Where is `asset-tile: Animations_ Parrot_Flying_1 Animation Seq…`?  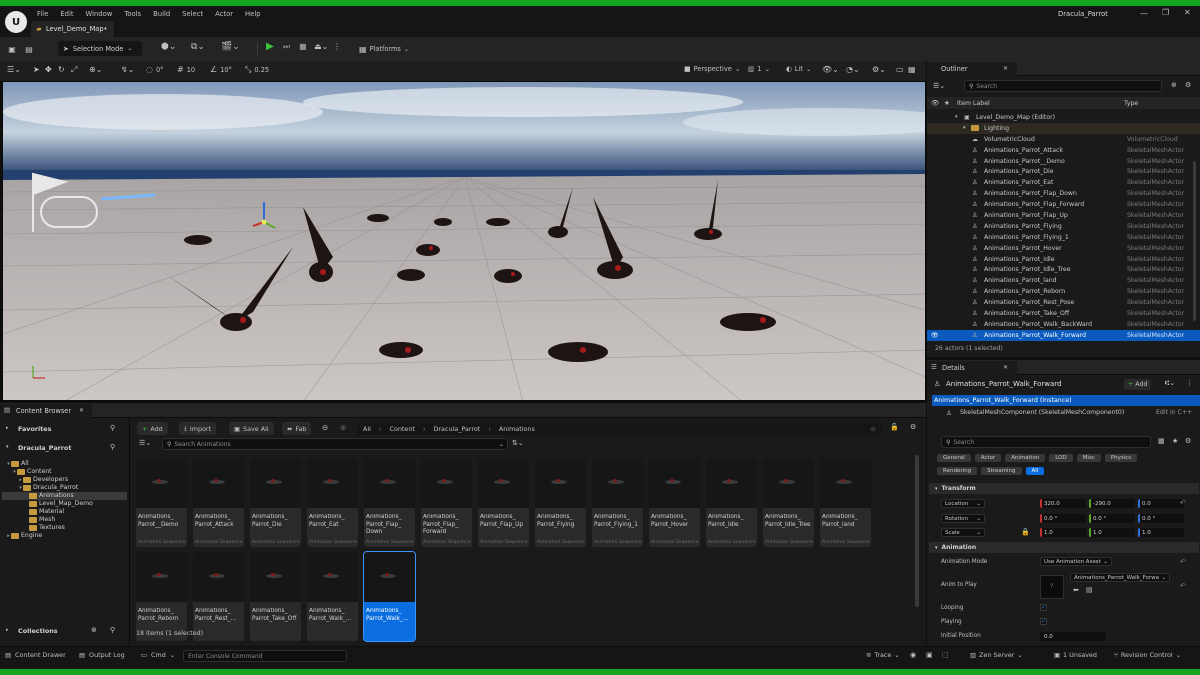
asset-tile: Animations_ Parrot_Flying_1 Animation Seq… is located at coordinates (617, 502).